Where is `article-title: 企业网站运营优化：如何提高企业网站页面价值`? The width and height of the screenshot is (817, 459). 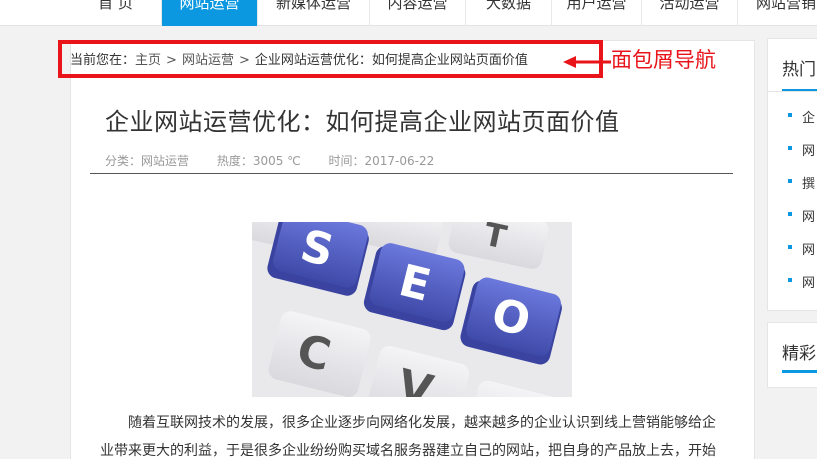
article-title: 企业网站运营优化：如何提高企业网站页面价值 is located at coordinates (362, 122).